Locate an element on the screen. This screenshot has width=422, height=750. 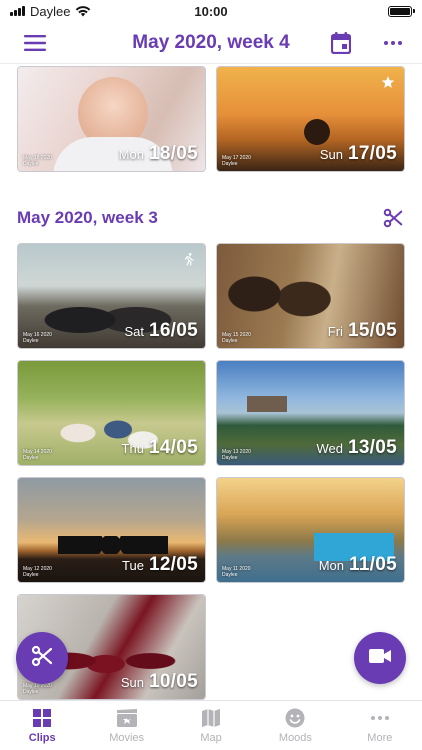
clip-stamp: May 13 2020 Daylee is located at coordinates (236, 455).